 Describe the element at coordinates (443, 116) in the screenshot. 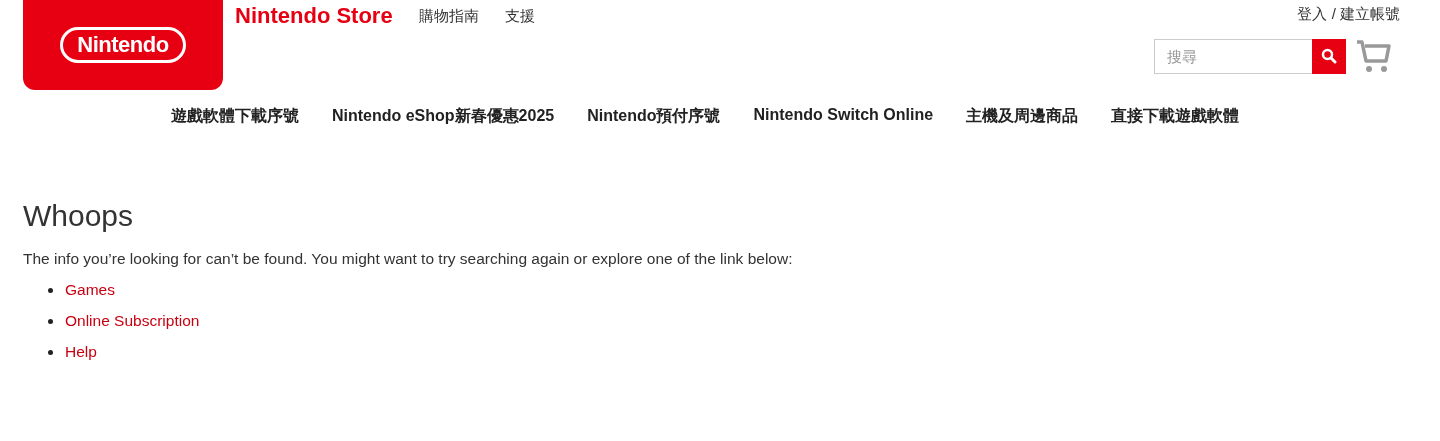

I see `nav-link: Nintendo eShop新春優惠2025` at that location.